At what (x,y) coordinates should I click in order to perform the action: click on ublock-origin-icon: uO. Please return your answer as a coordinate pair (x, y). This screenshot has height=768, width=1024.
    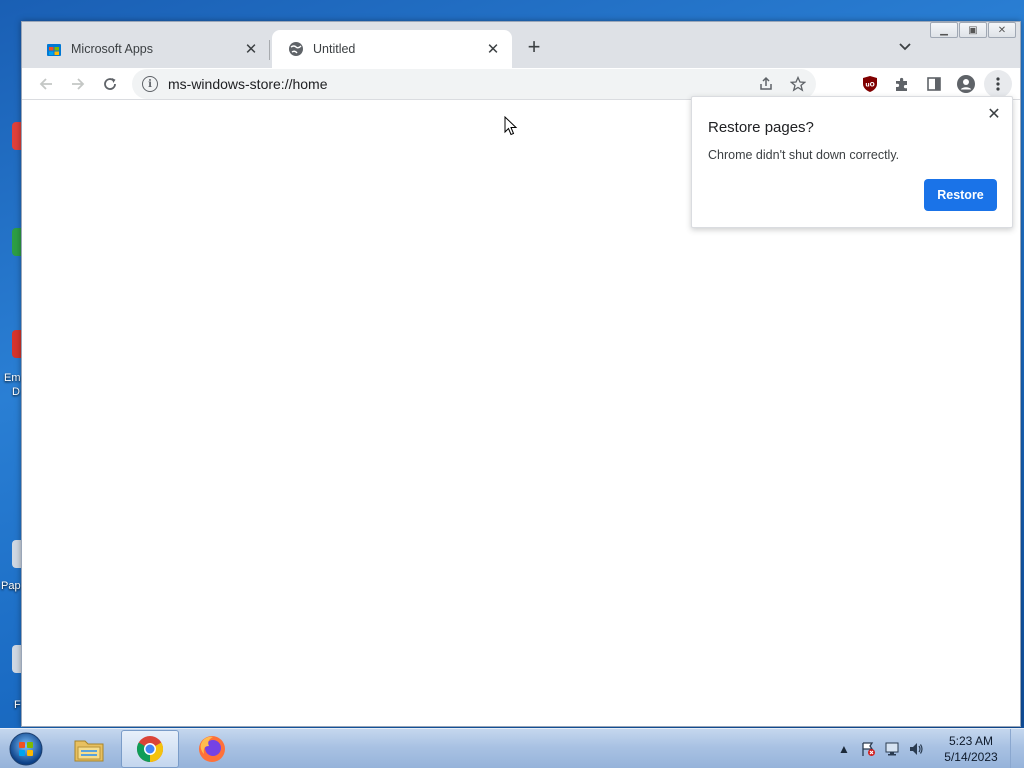
    Looking at the image, I should click on (870, 84).